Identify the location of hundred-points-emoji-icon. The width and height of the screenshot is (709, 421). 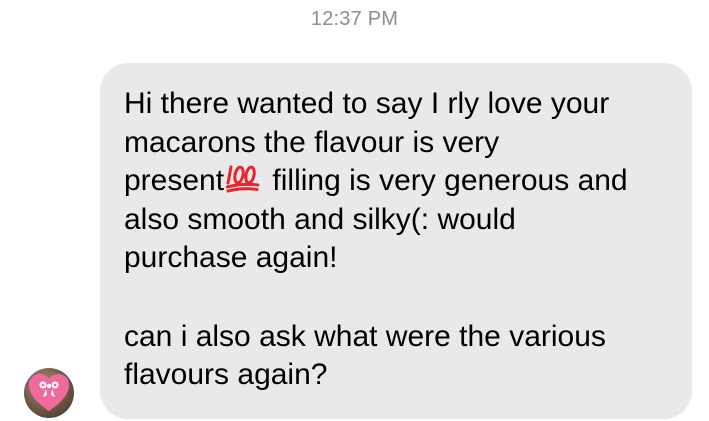
(242, 178).